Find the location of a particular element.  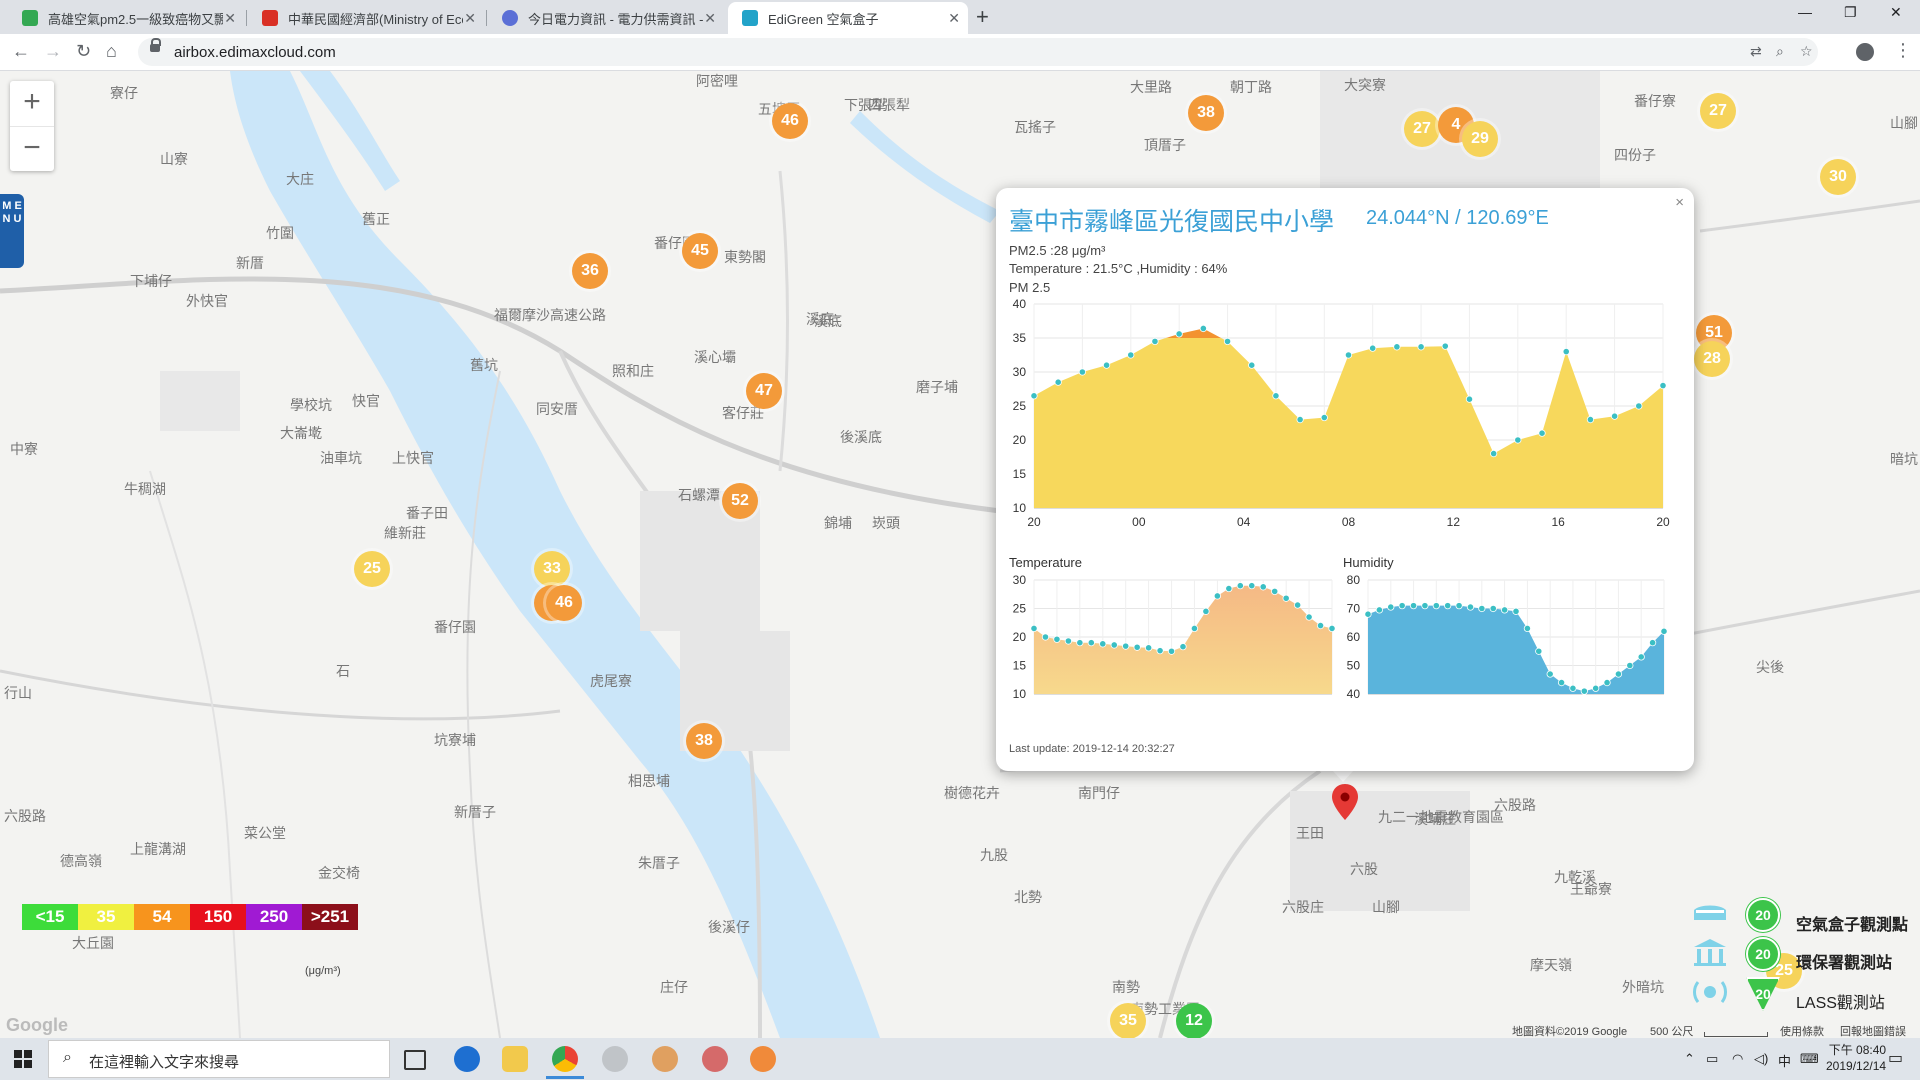

pm25-marker: 47 is located at coordinates (764, 391).